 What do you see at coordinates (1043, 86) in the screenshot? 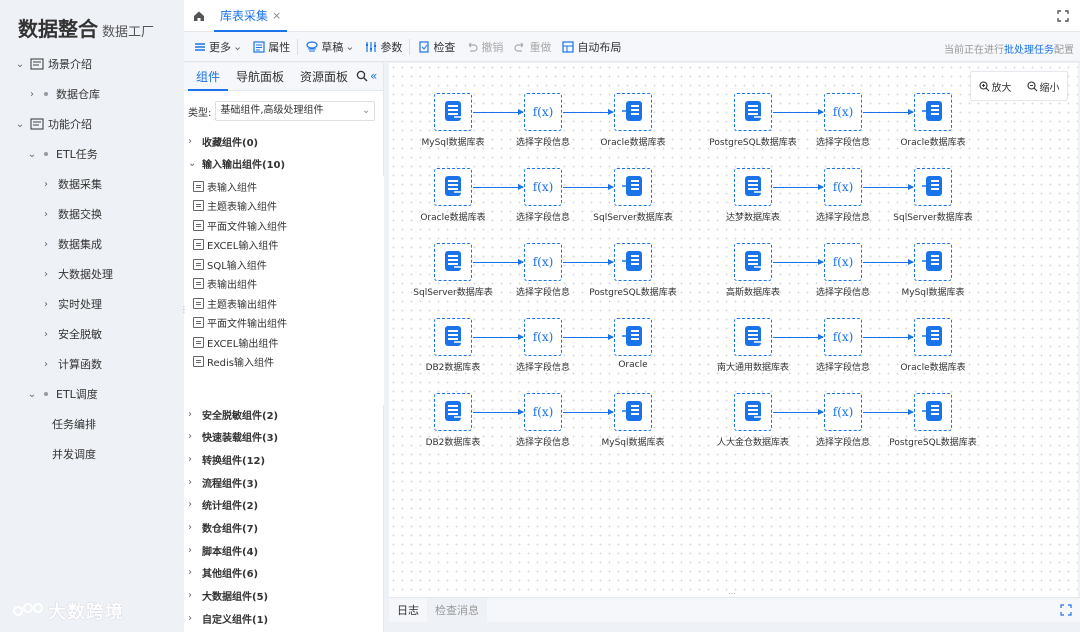
I see `zoom-out-button: 缩小` at bounding box center [1043, 86].